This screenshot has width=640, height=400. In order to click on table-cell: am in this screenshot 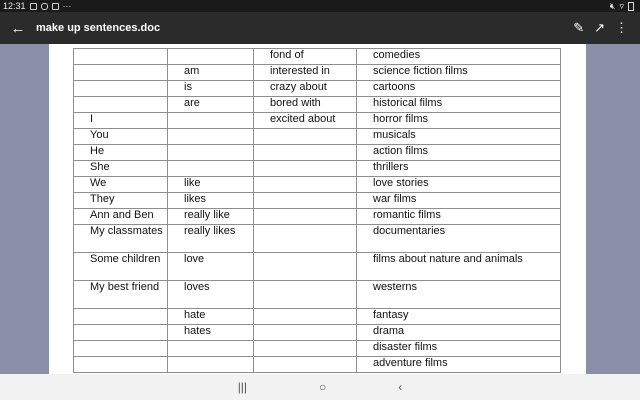, I will do `click(210, 72)`.